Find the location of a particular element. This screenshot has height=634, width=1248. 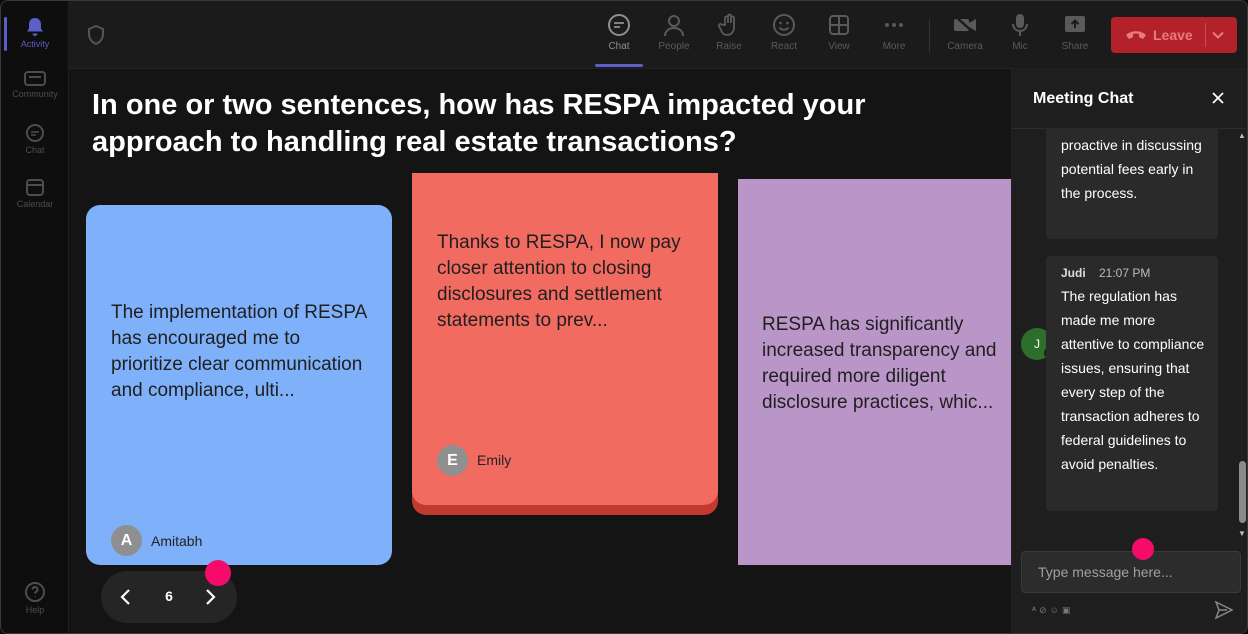

message-author: Judi is located at coordinates (1073, 273).